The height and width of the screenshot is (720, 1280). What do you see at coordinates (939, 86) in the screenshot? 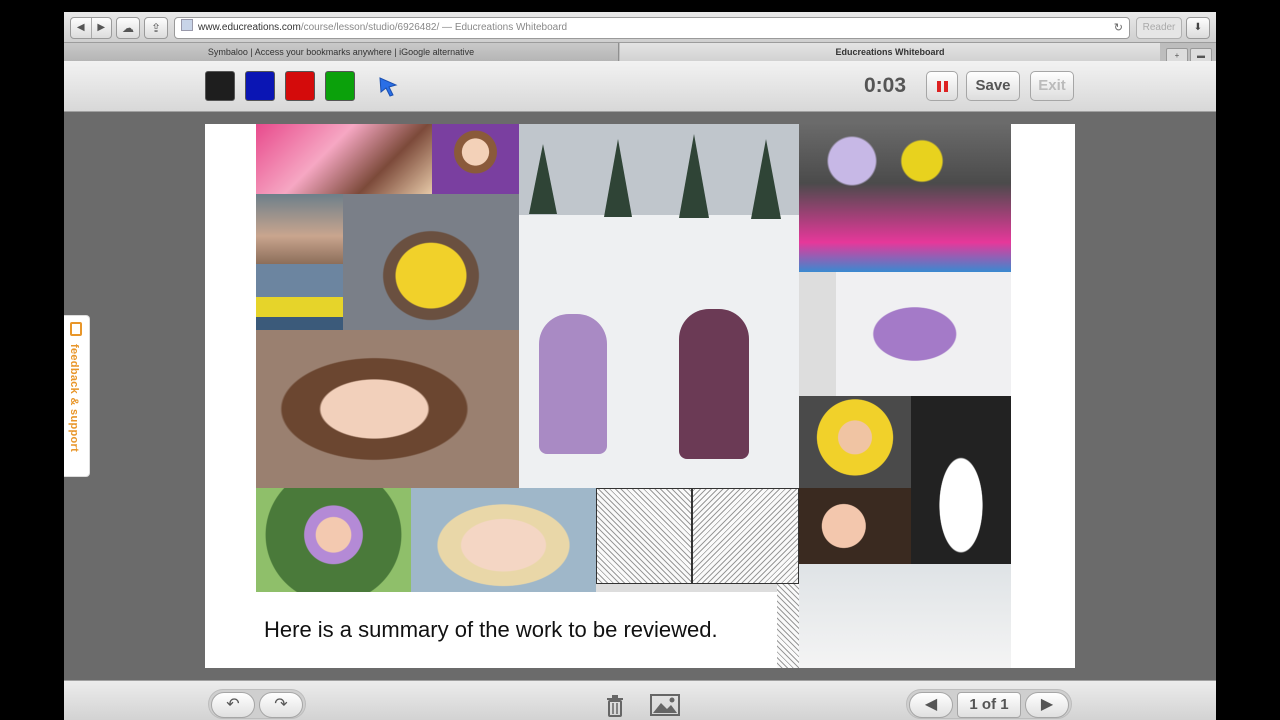
I see `pause-icon` at bounding box center [939, 86].